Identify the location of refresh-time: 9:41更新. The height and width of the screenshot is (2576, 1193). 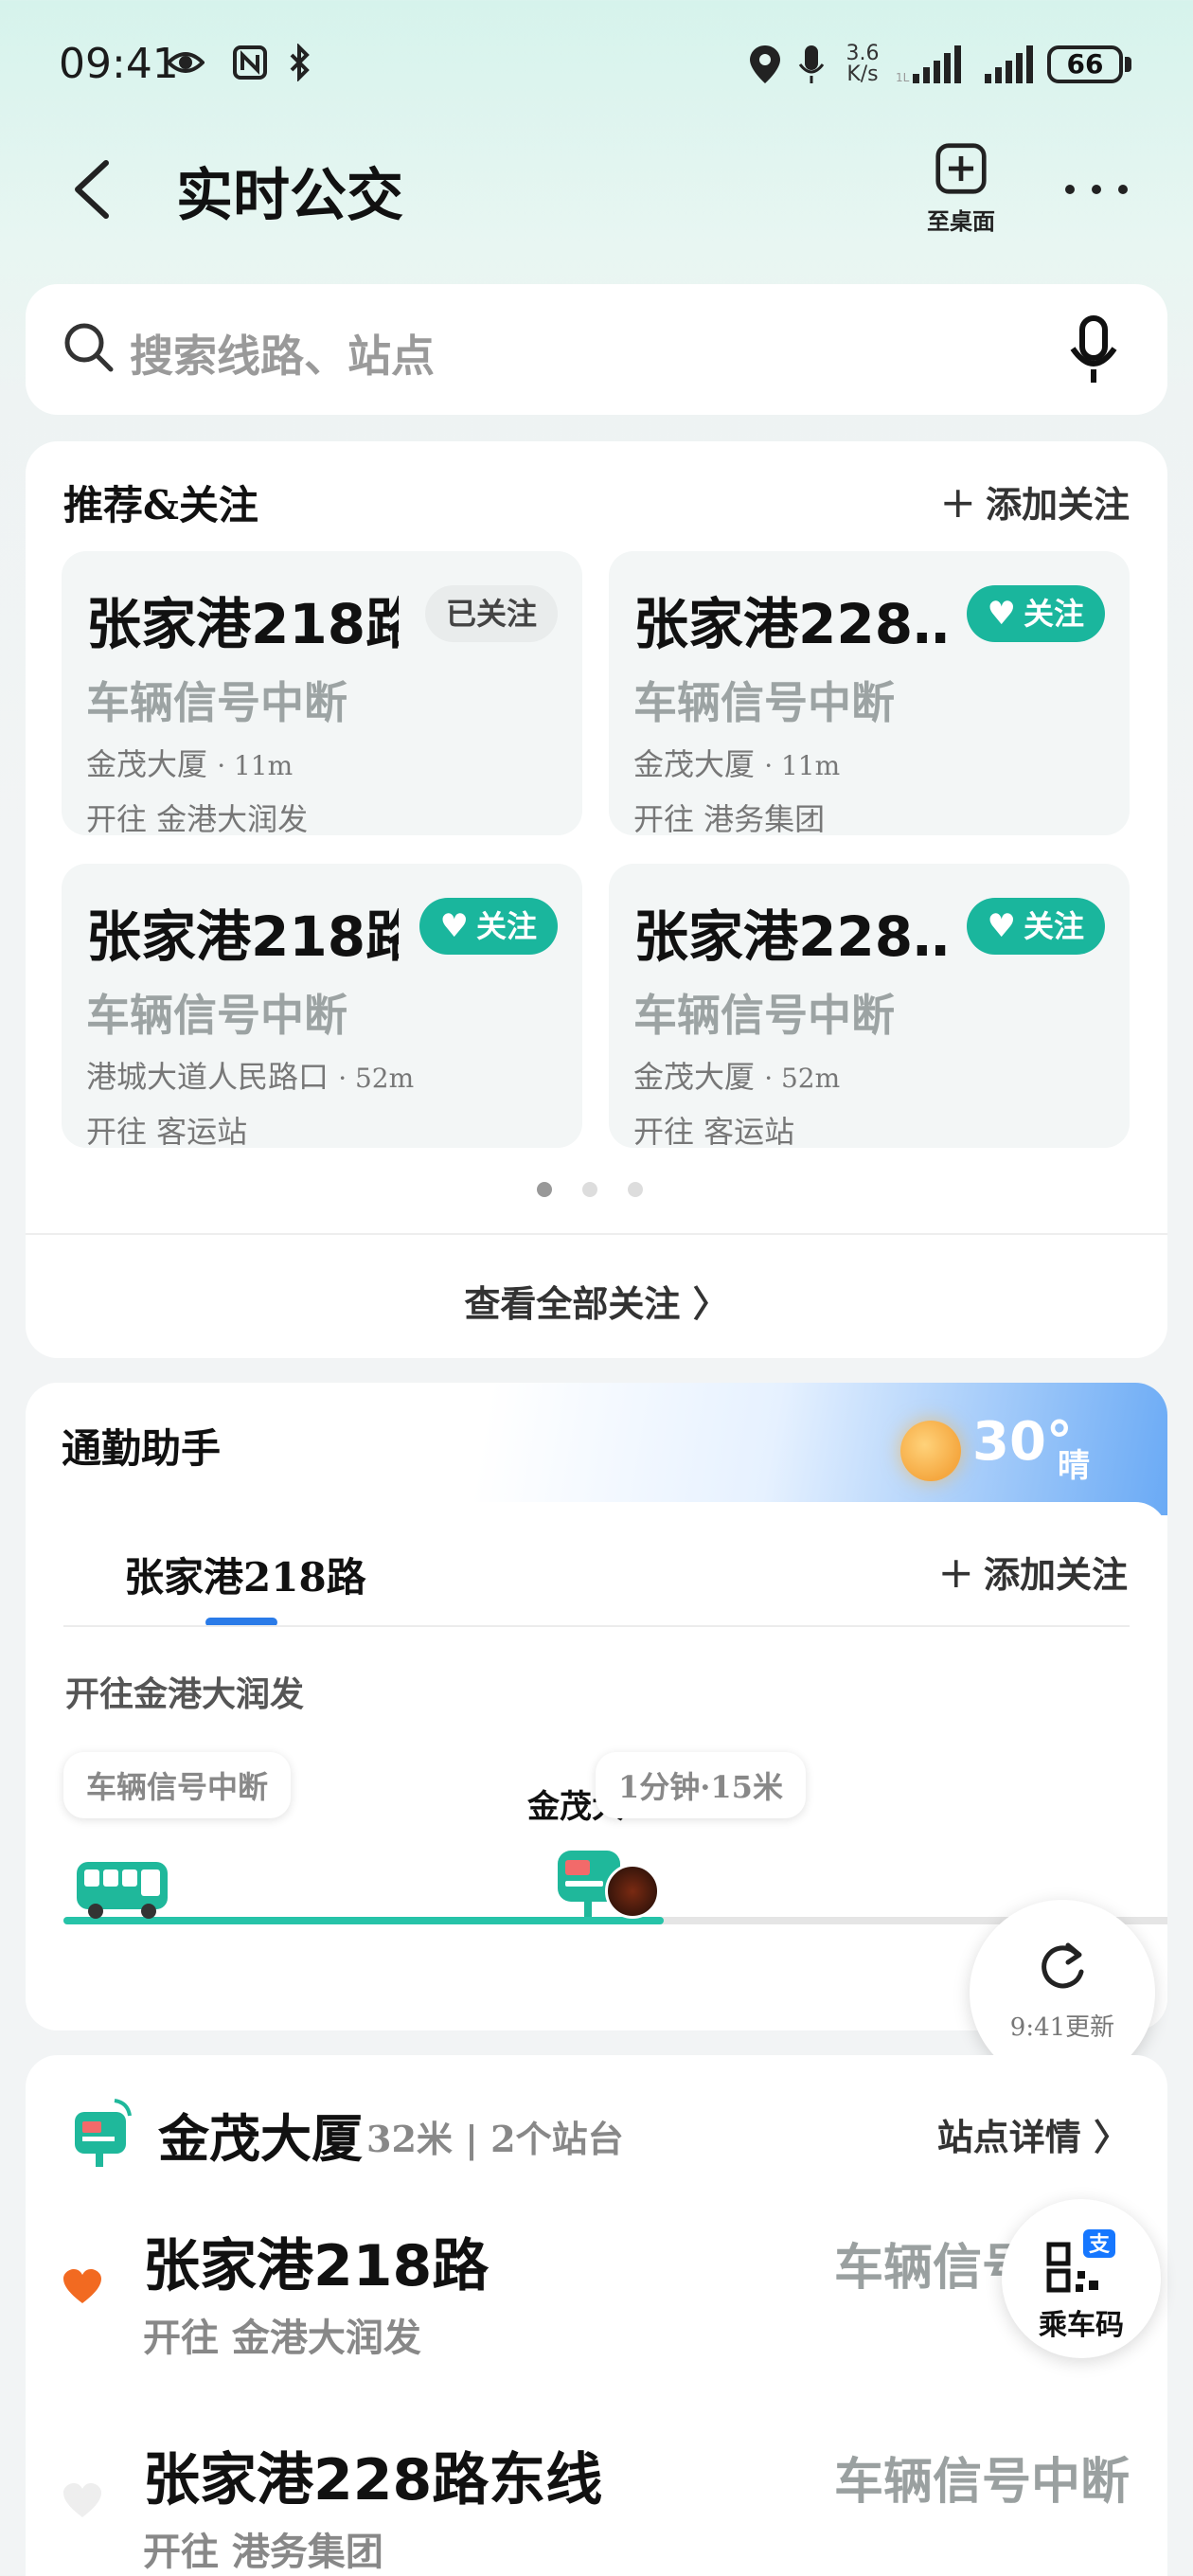
(1062, 2027).